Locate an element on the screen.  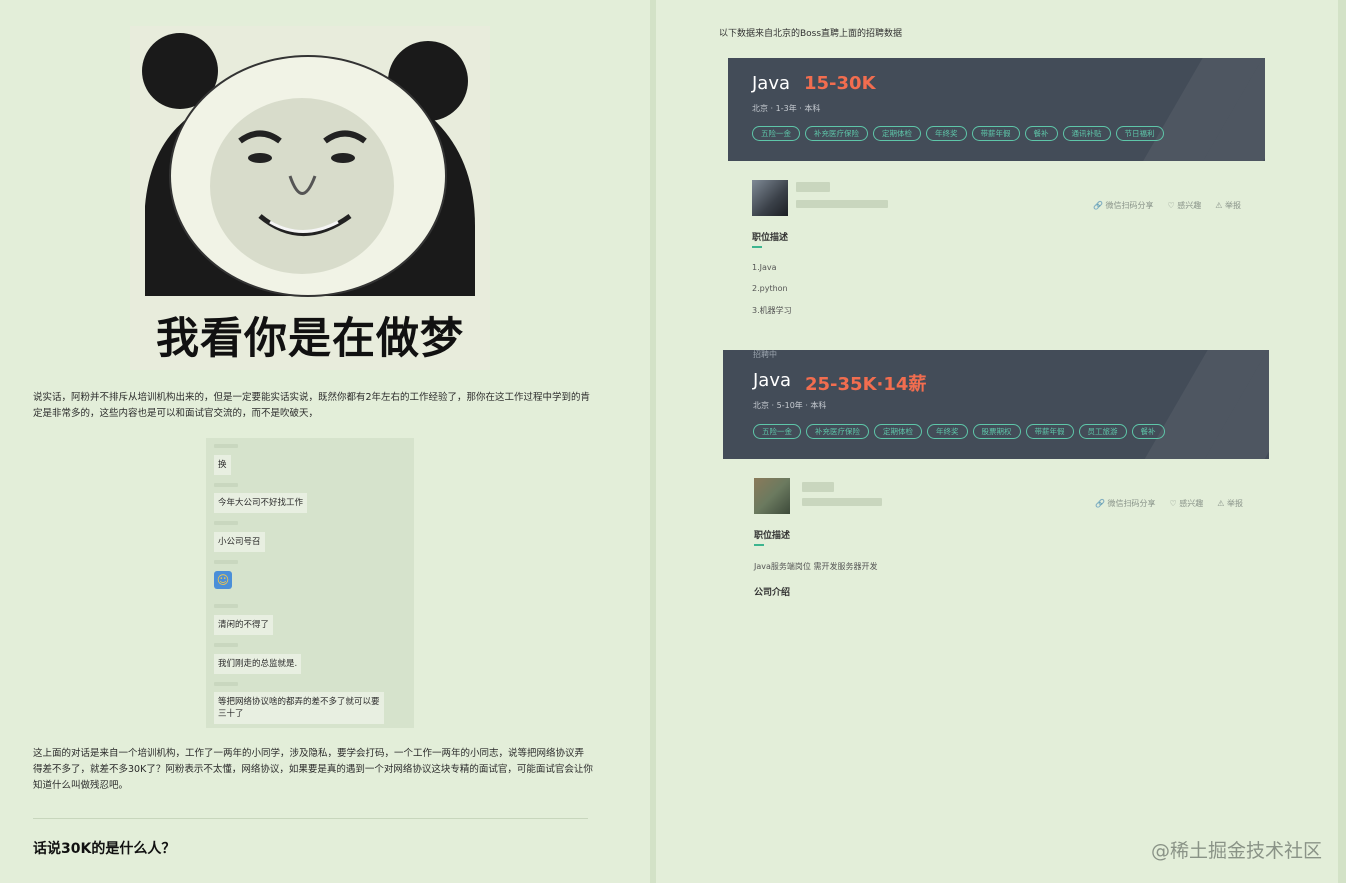
emoji-icon: ☺ is located at coordinates (223, 580).